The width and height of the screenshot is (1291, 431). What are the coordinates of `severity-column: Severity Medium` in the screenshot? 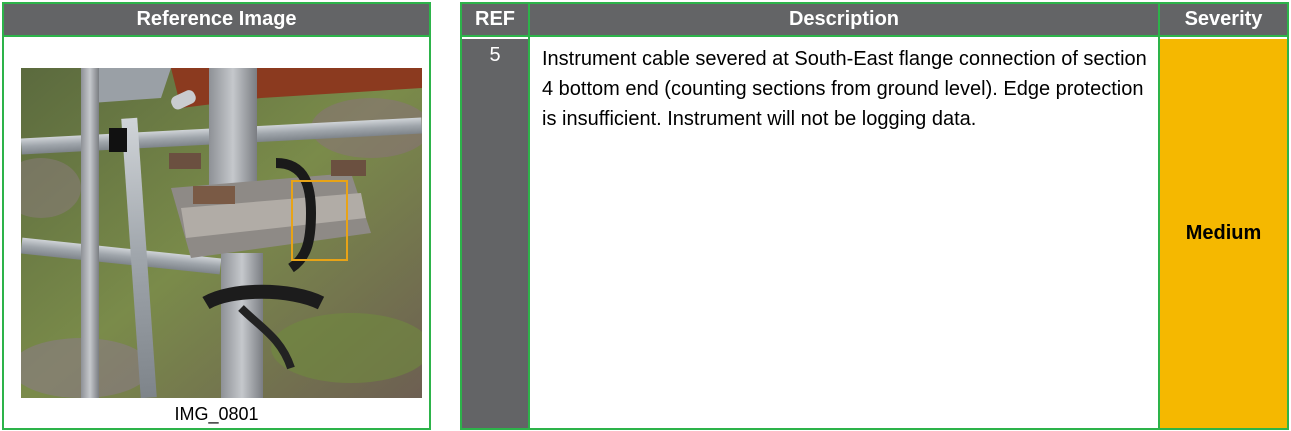 It's located at (1223, 216).